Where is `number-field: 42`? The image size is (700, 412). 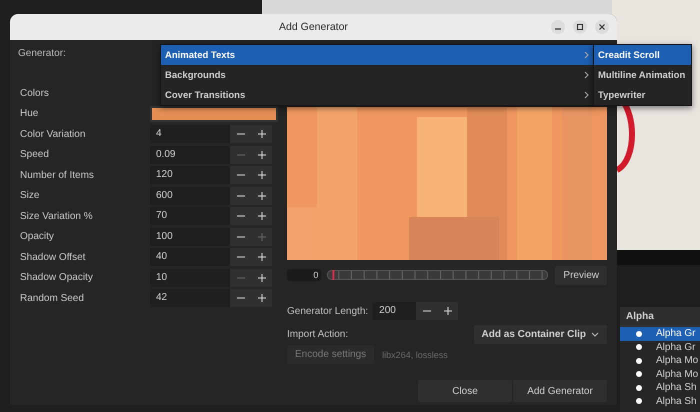
number-field: 42 is located at coordinates (190, 298).